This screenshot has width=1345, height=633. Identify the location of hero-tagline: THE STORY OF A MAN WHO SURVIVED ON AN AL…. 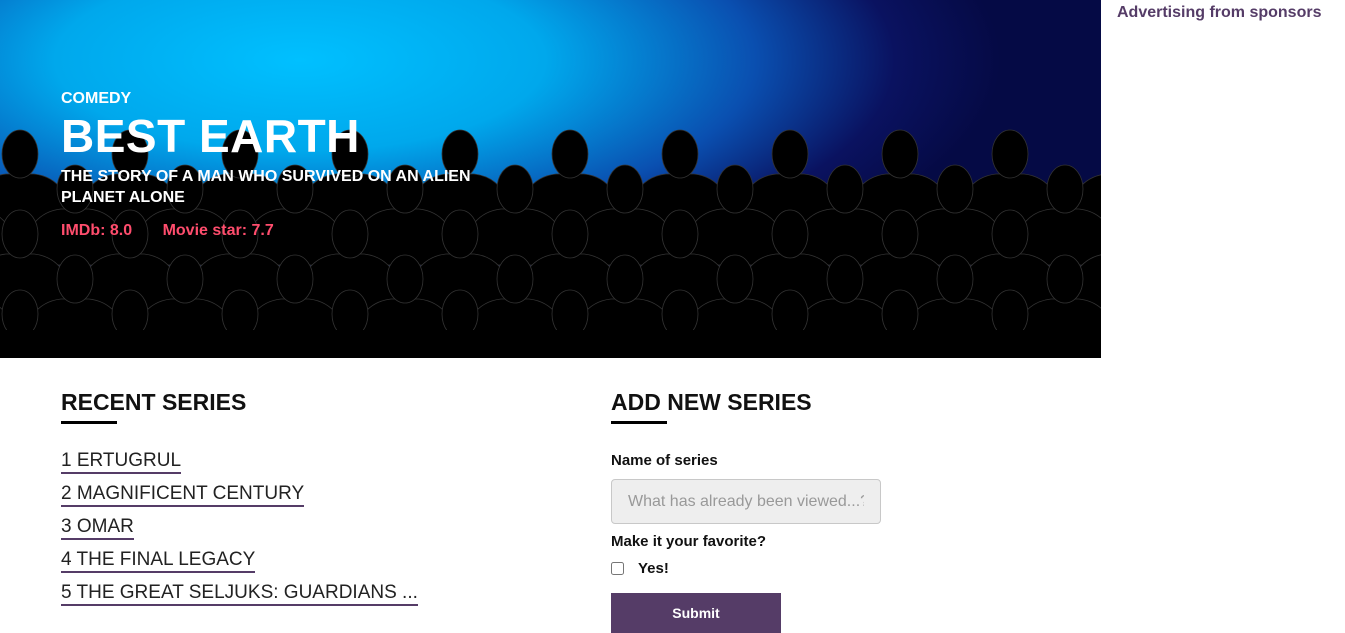
(266, 187).